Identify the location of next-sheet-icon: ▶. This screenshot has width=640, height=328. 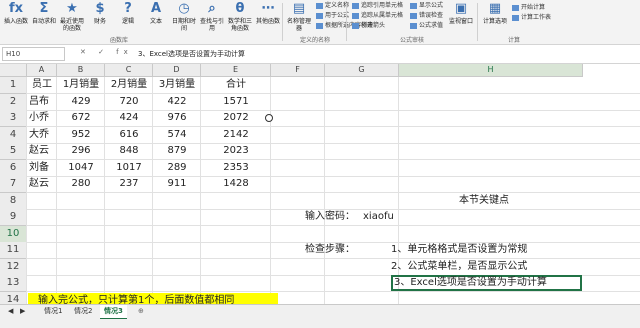
(22, 311).